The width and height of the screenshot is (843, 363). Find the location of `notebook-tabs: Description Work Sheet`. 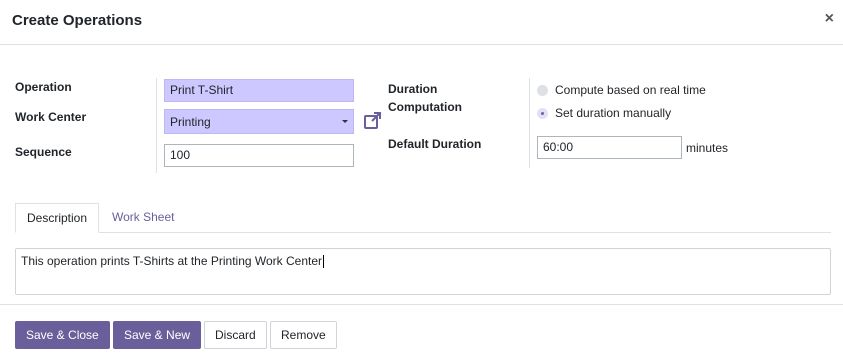

notebook-tabs: Description Work Sheet is located at coordinates (423, 218).